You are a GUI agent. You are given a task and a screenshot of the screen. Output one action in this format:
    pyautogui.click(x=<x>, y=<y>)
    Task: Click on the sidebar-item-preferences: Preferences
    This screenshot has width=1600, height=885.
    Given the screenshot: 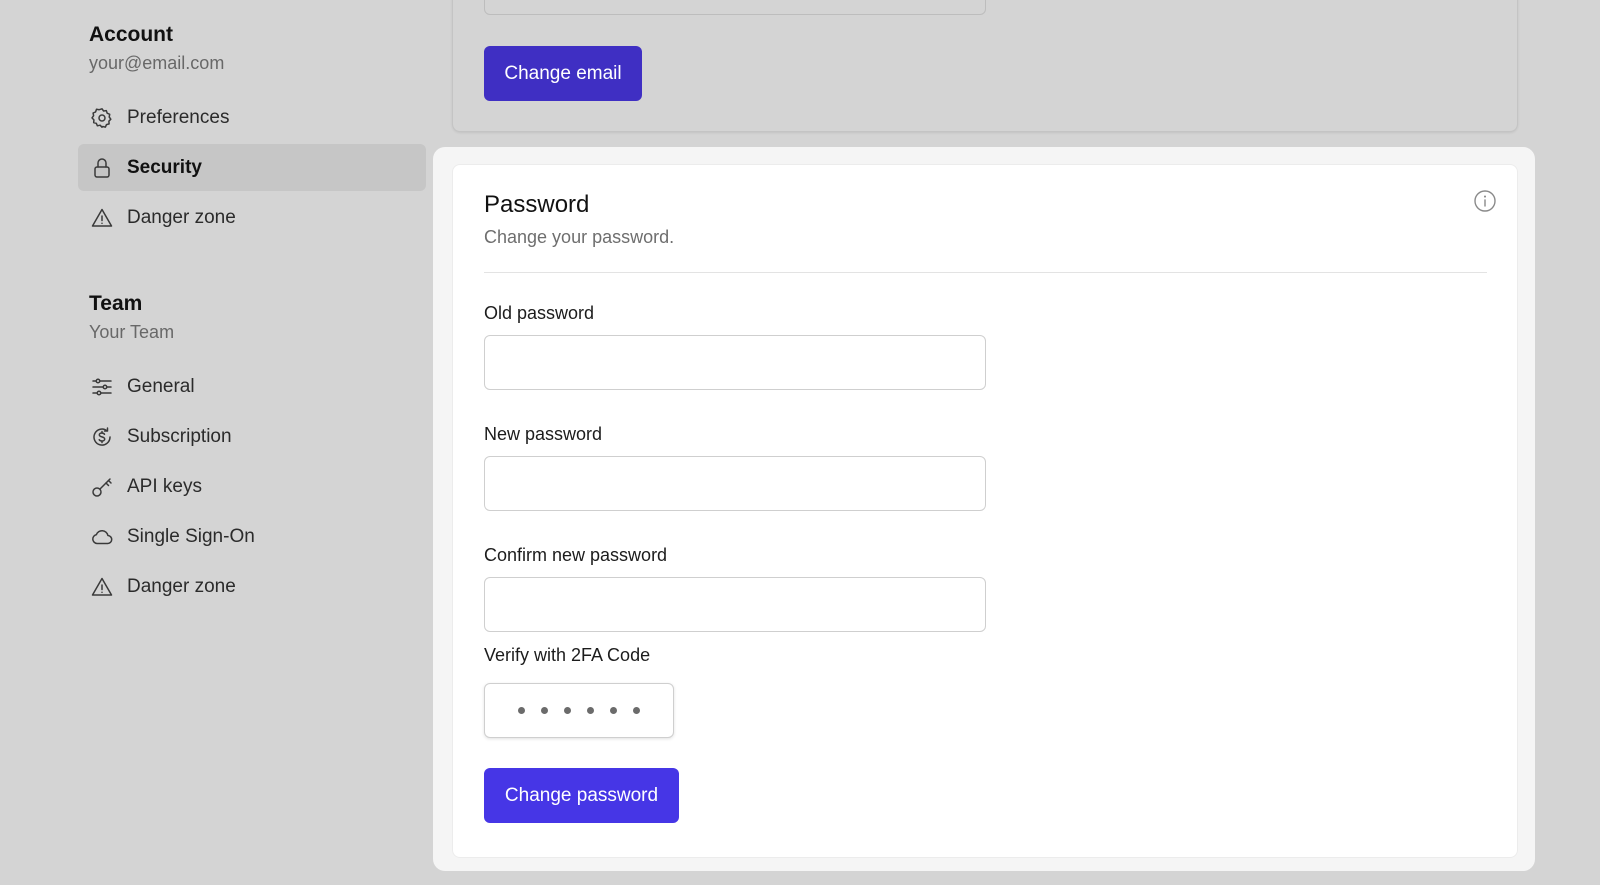 What is the action you would take?
    pyautogui.click(x=252, y=117)
    